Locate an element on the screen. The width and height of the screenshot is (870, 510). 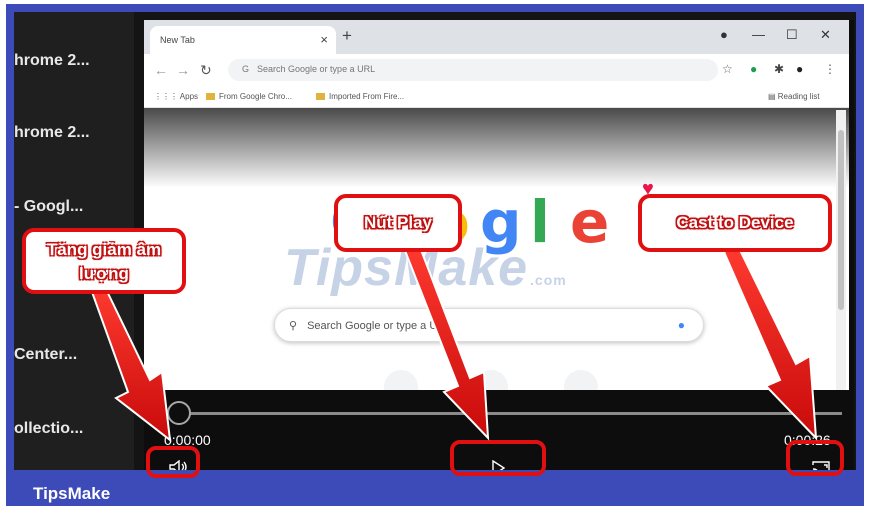
play-callout: Nút Play is located at coordinates (398, 223).